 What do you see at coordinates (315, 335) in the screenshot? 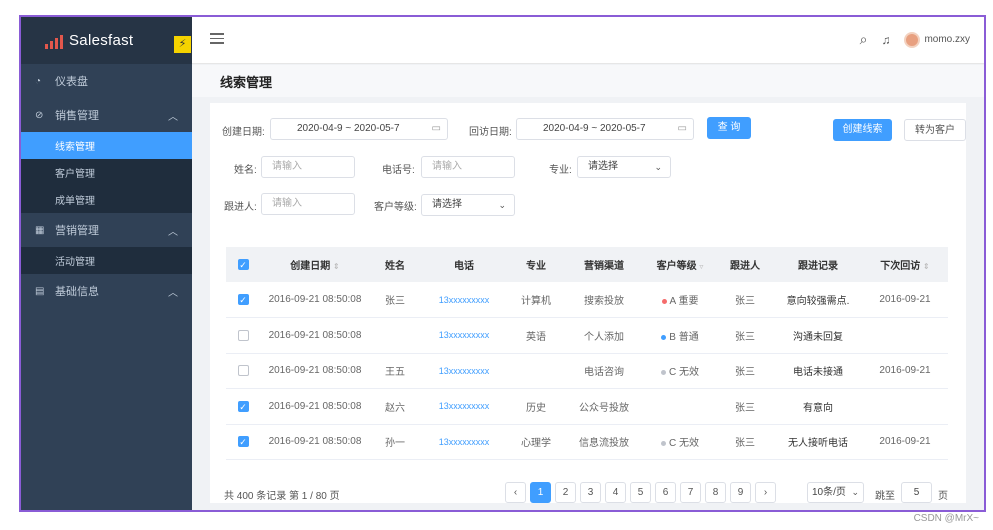
I see `cell-date: 2016-09-21 08:50:08` at bounding box center [315, 335].